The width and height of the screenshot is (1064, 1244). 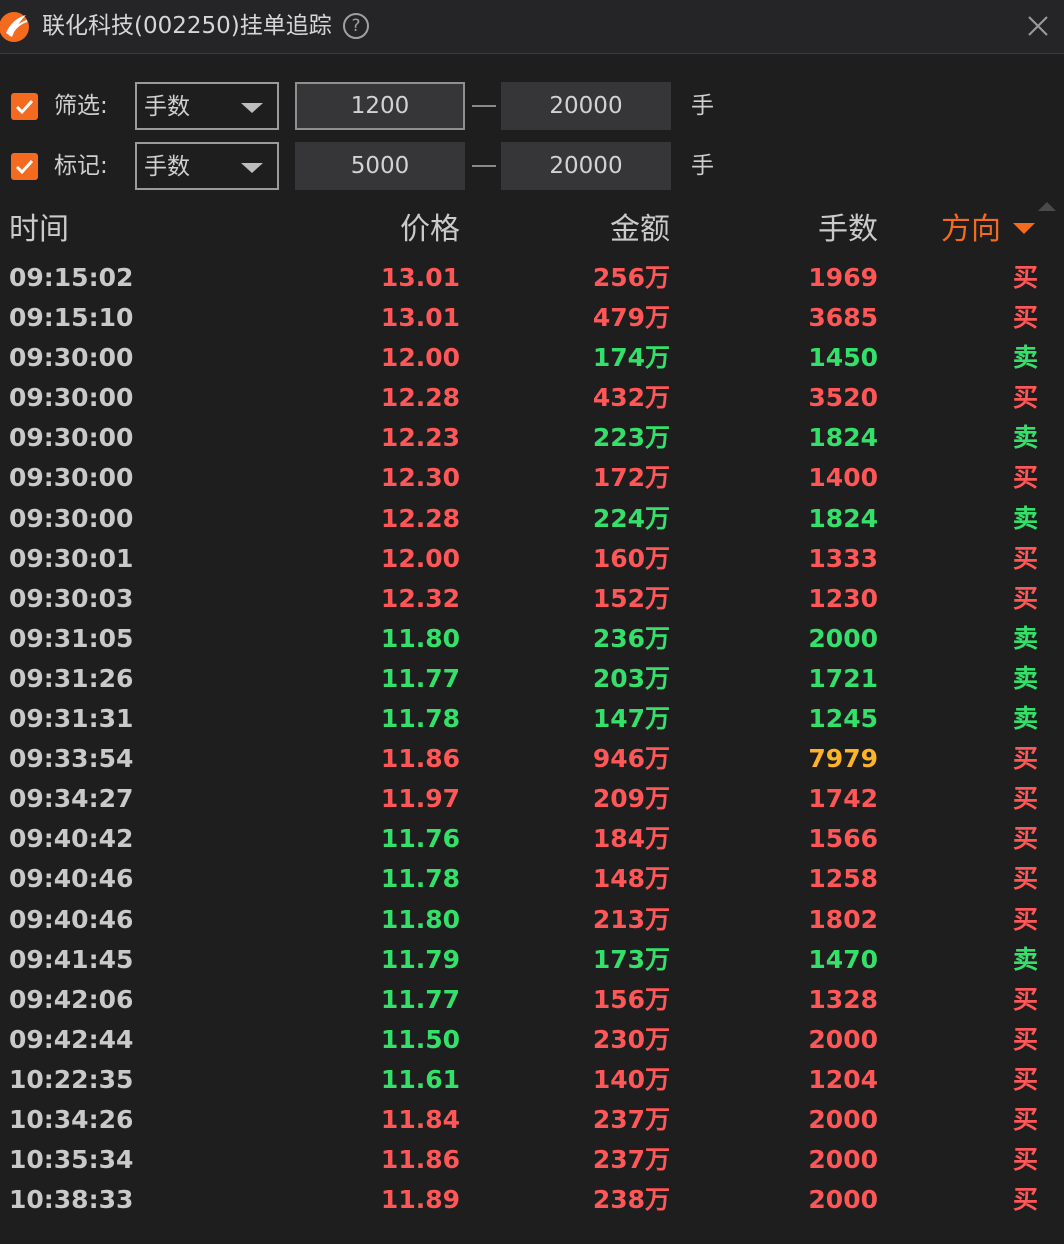 What do you see at coordinates (532, 1000) in the screenshot?
I see `table-row: 09:42:06 11.77 156万 1328 买` at bounding box center [532, 1000].